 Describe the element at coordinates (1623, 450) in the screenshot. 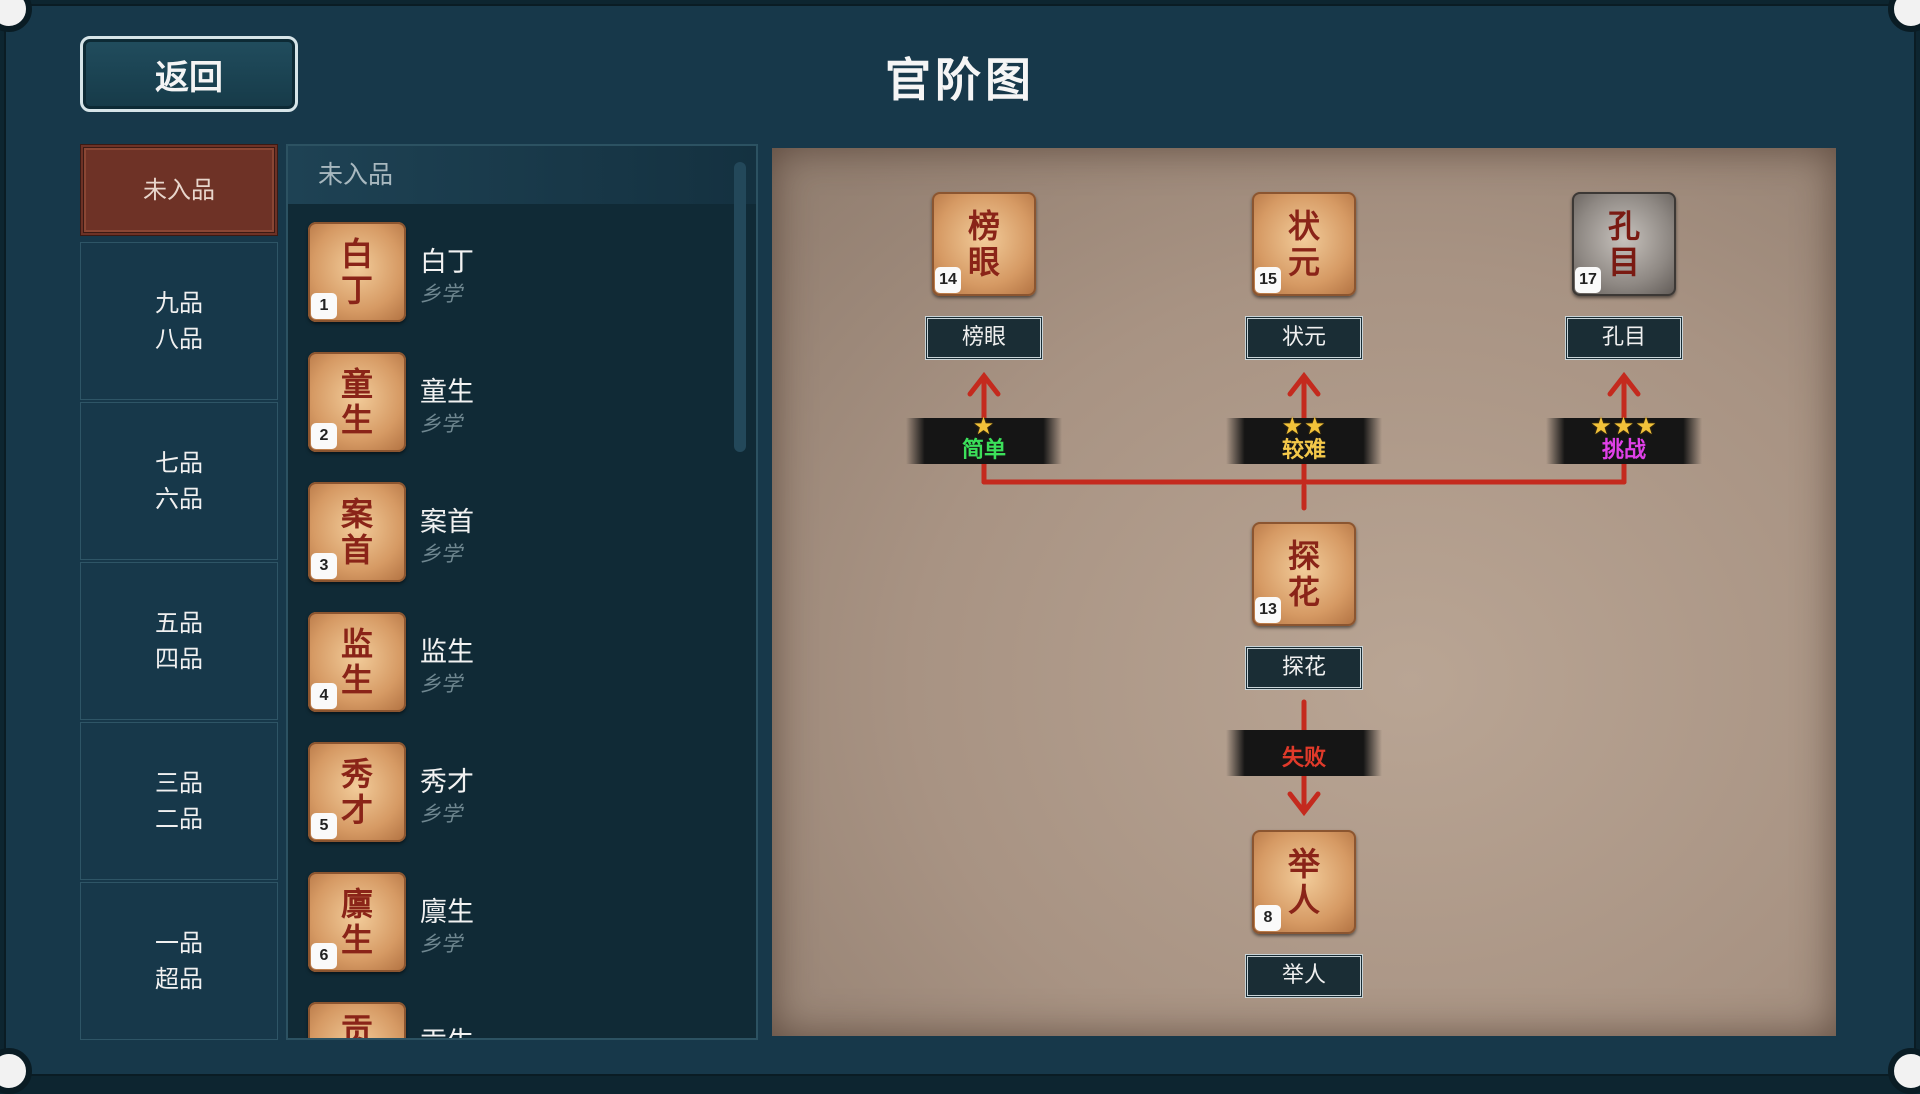

I see `difficulty-label: 挑战` at that location.